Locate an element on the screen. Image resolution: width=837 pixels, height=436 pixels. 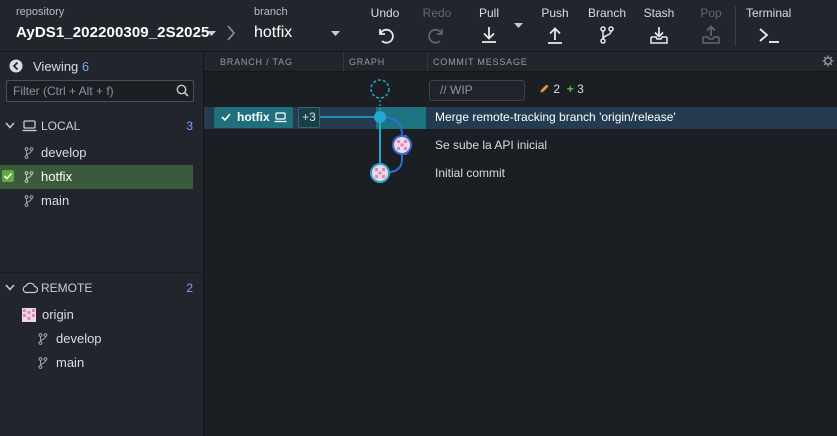
push-icon is located at coordinates (555, 35).